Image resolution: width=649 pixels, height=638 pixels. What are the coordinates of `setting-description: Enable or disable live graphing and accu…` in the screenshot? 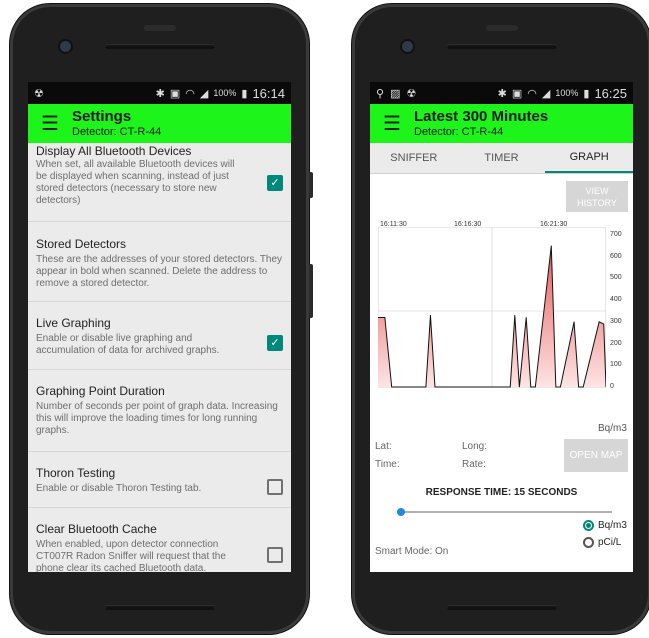 It's located at (128, 344).